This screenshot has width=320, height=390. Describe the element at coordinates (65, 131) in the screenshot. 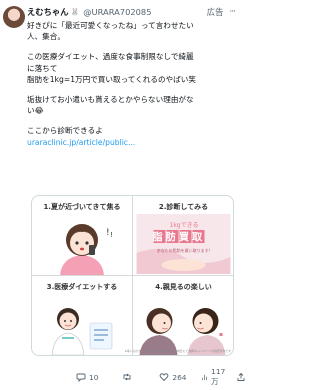

I see `tweet-text-line: ここから診断できるよ` at that location.